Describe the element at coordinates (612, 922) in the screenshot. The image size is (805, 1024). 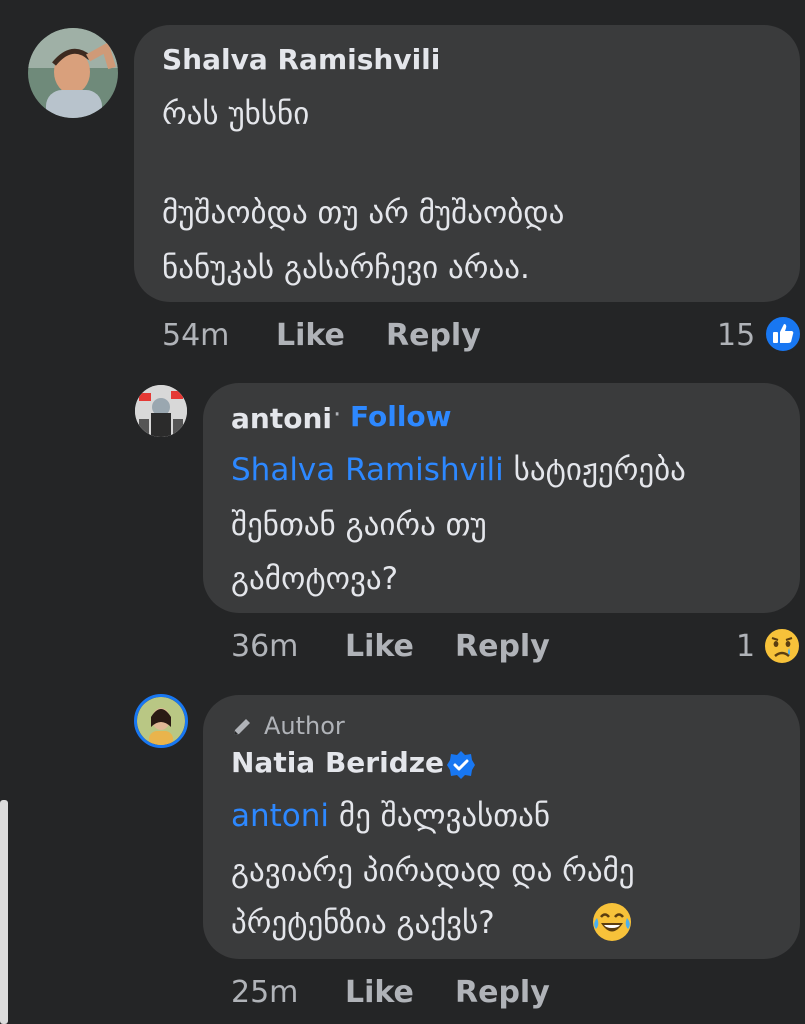
I see `laughing-emoji-icon` at that location.